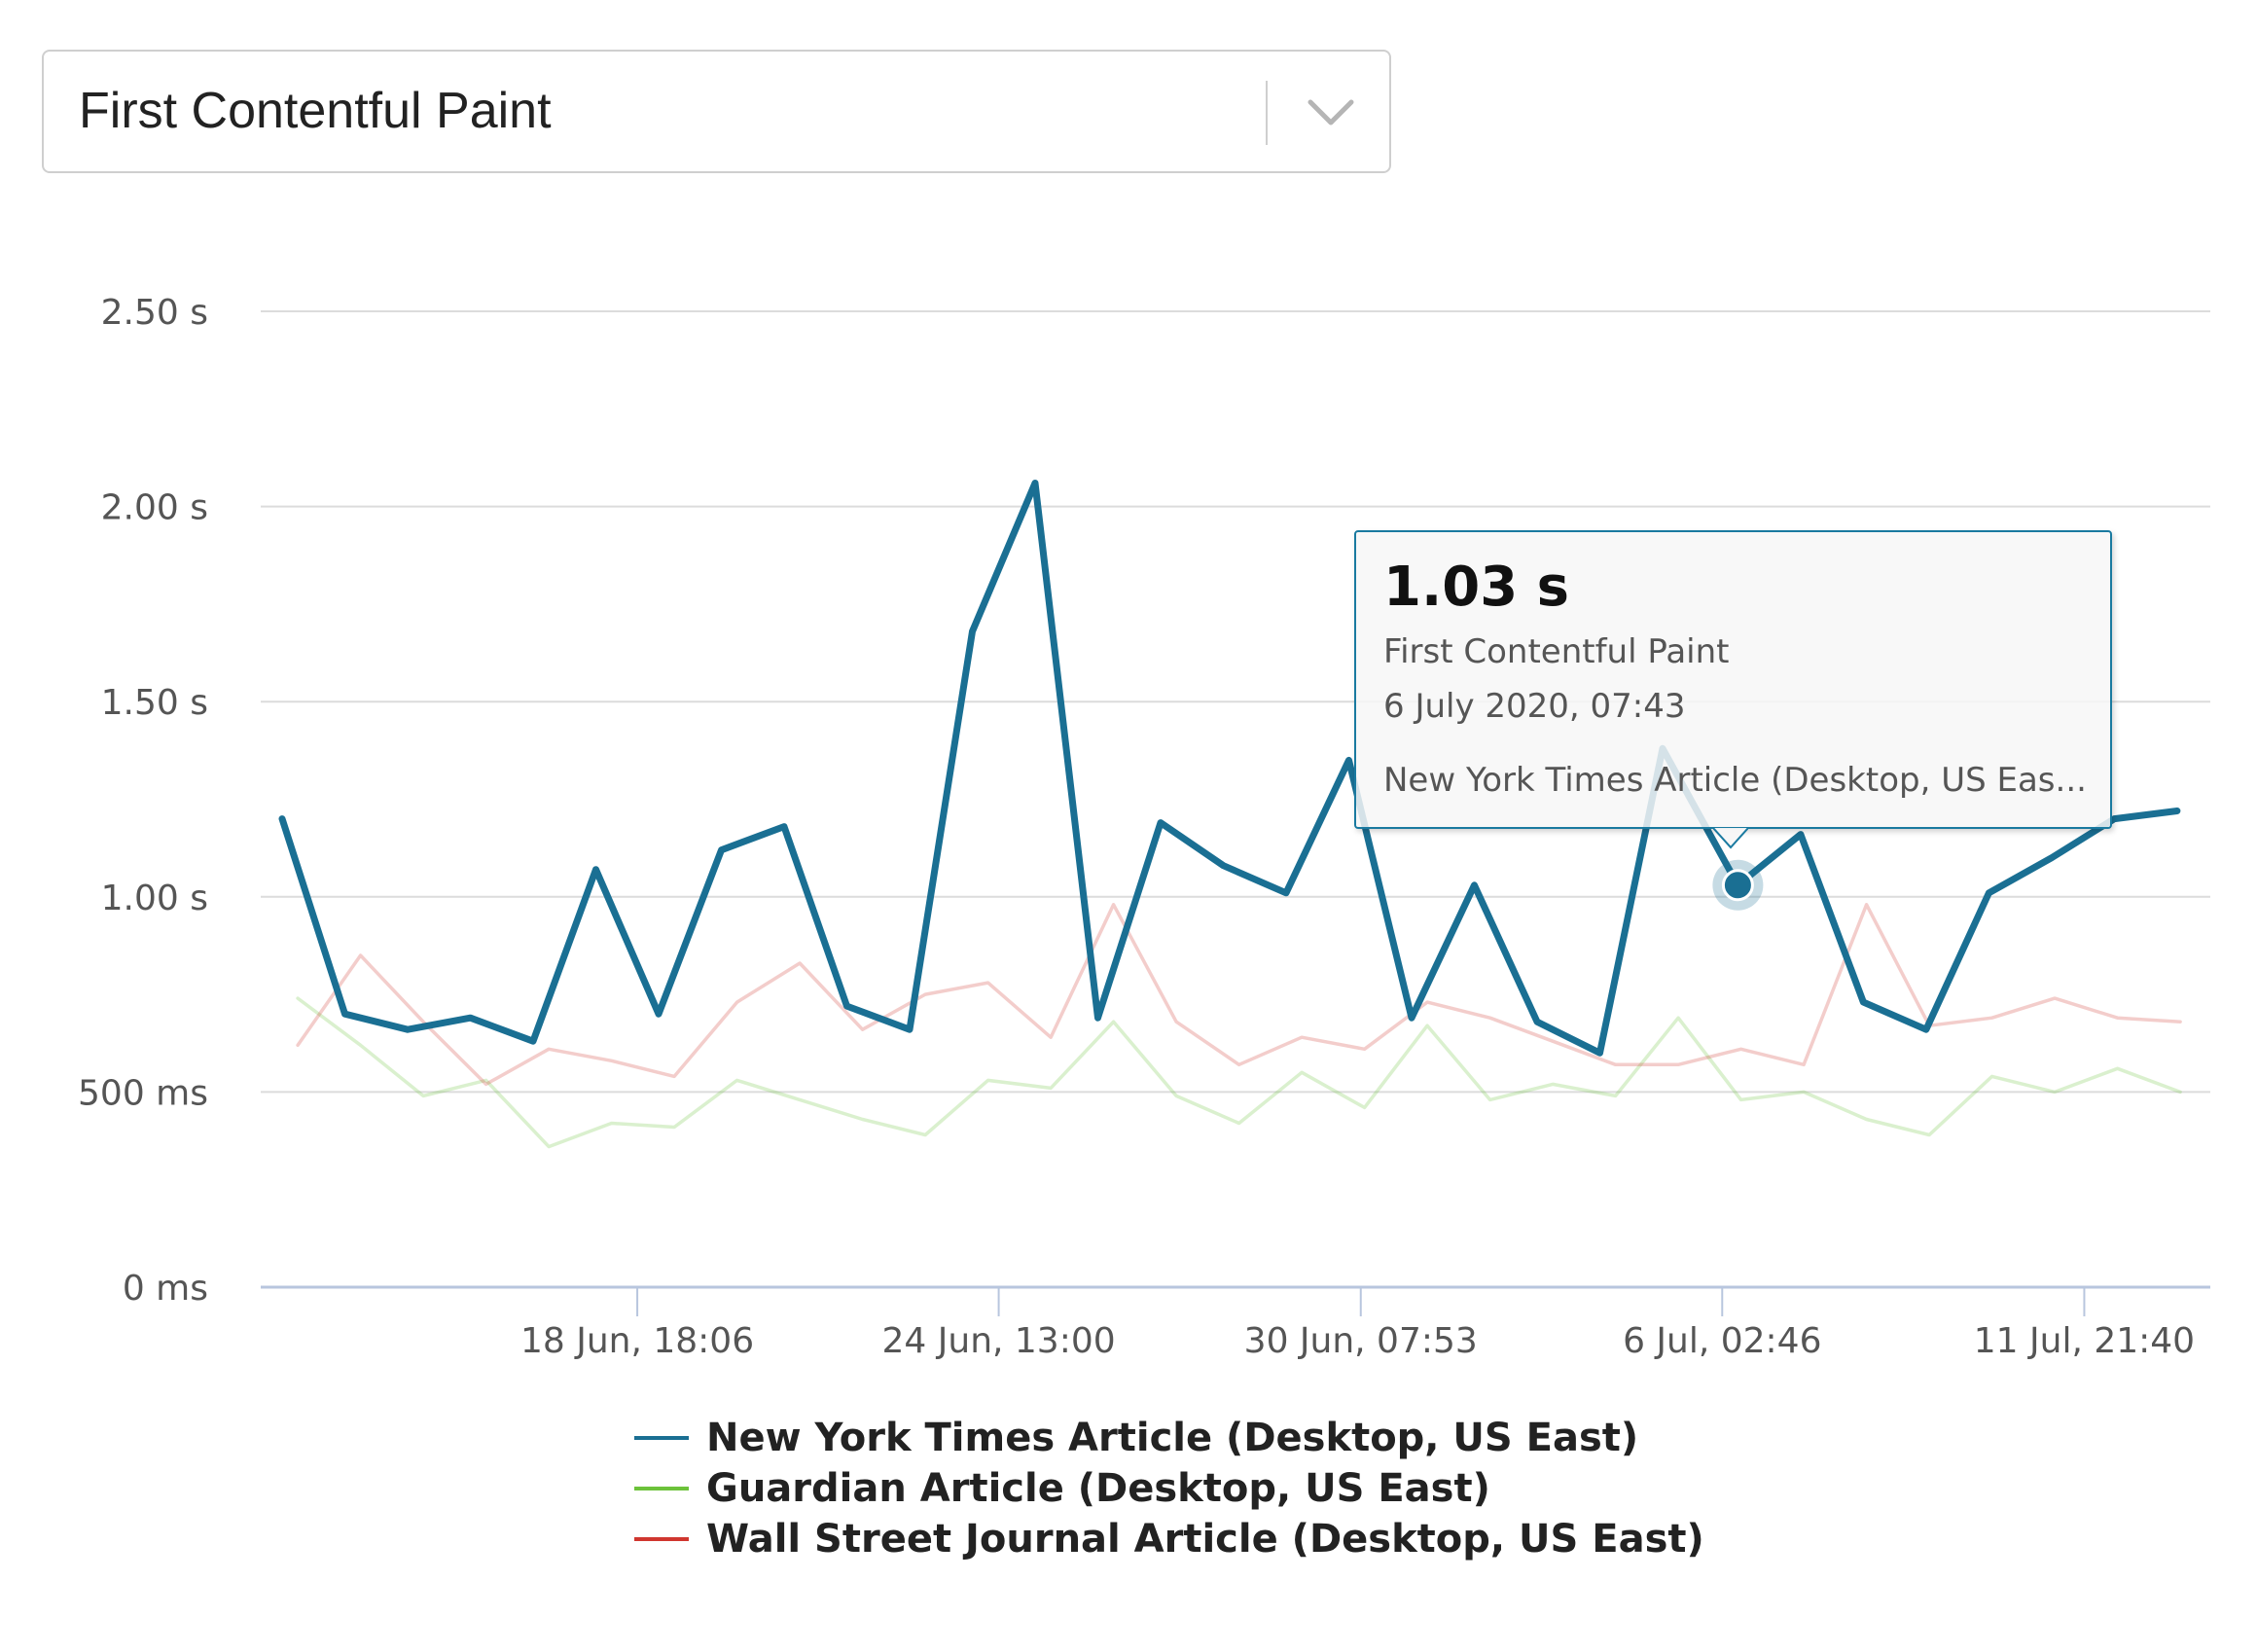 The height and width of the screenshot is (1652, 2257). Describe the element at coordinates (1730, 838) in the screenshot. I see `tooltip-pointer` at that location.